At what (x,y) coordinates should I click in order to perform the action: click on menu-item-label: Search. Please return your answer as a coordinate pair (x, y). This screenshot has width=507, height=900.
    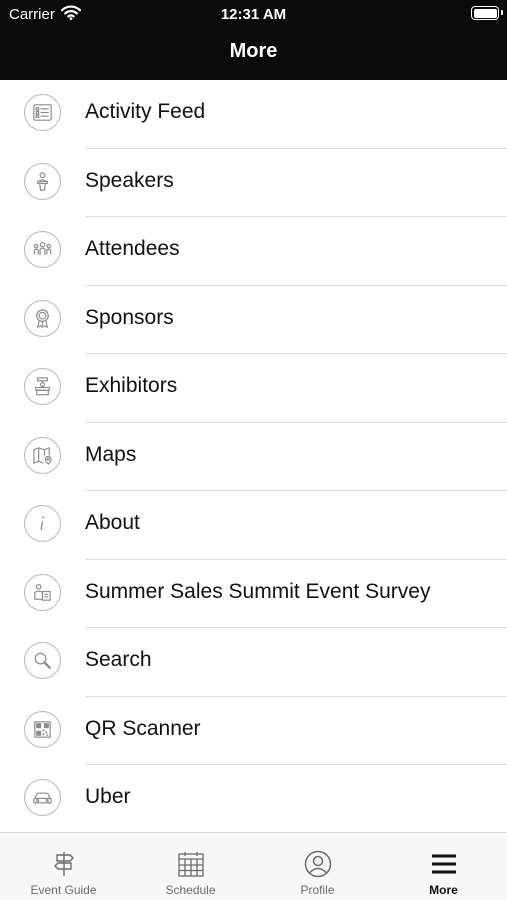
    Looking at the image, I should click on (118, 659).